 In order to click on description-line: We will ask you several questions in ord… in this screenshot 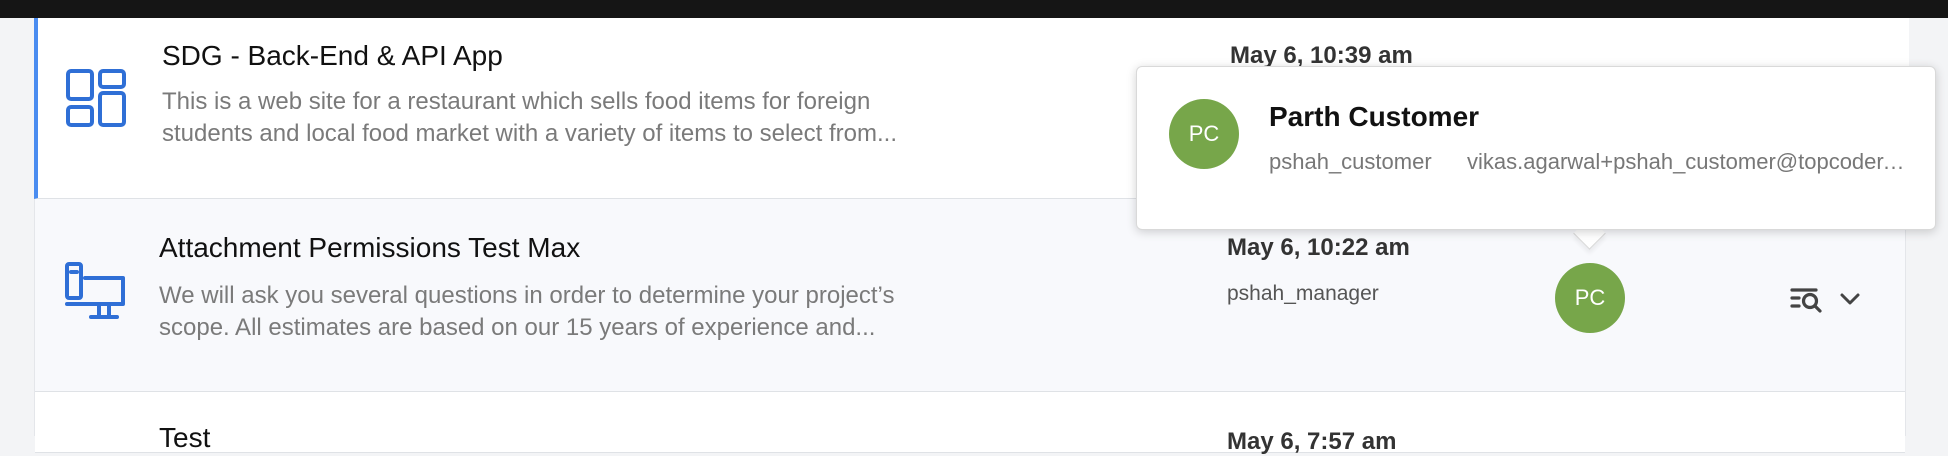, I will do `click(527, 295)`.